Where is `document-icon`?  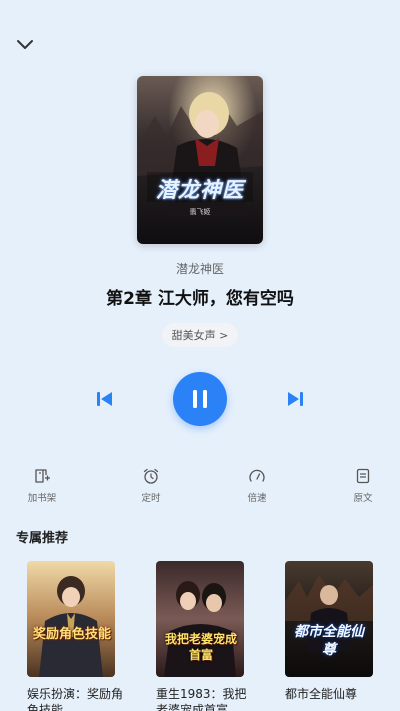 document-icon is located at coordinates (363, 476).